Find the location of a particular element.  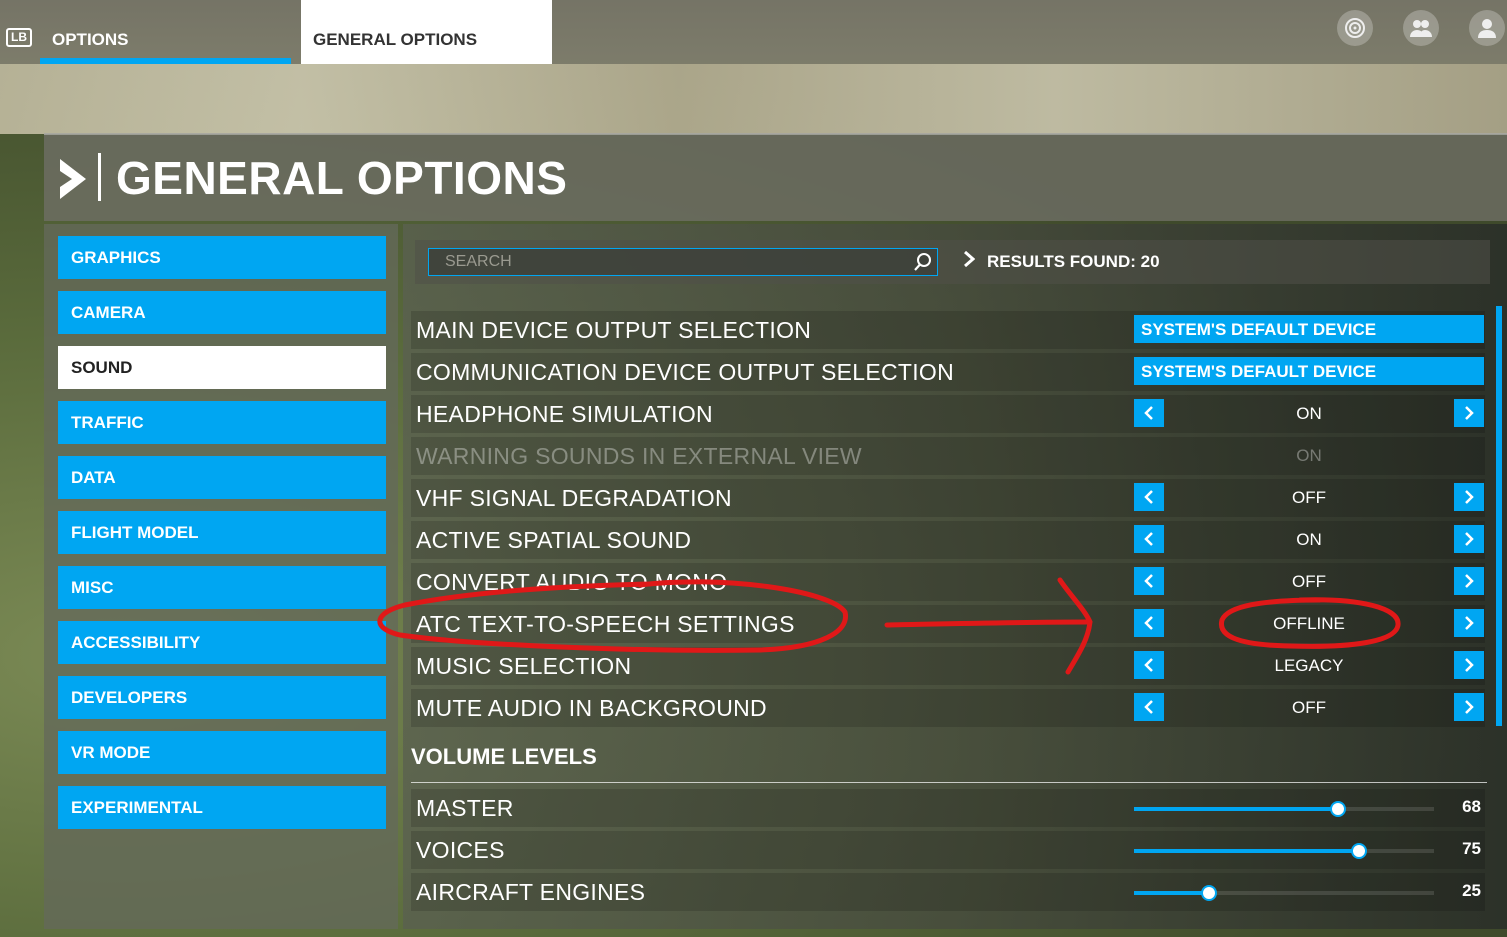

page-title: GENERAL OPTIONS is located at coordinates (342, 178).